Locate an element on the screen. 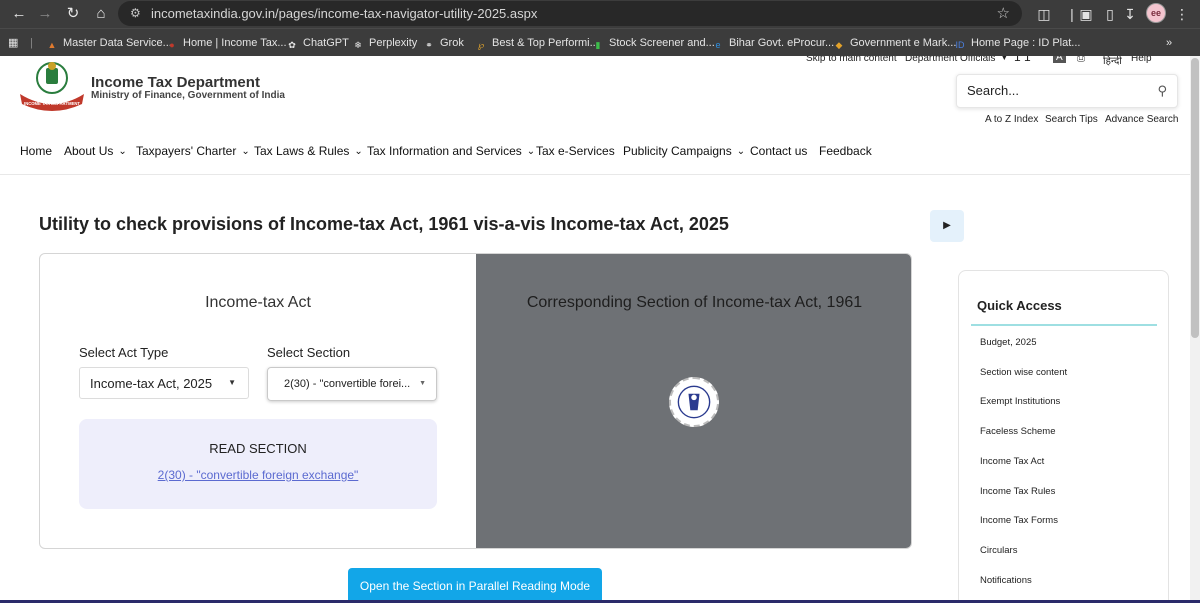  search-tips-link: Search Tips is located at coordinates (1071, 119).